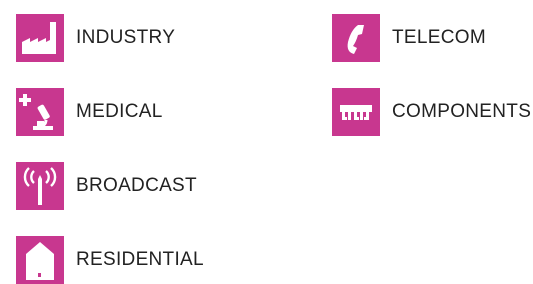 The image size is (533, 284). I want to click on category-label: MEDICAL, so click(119, 111).